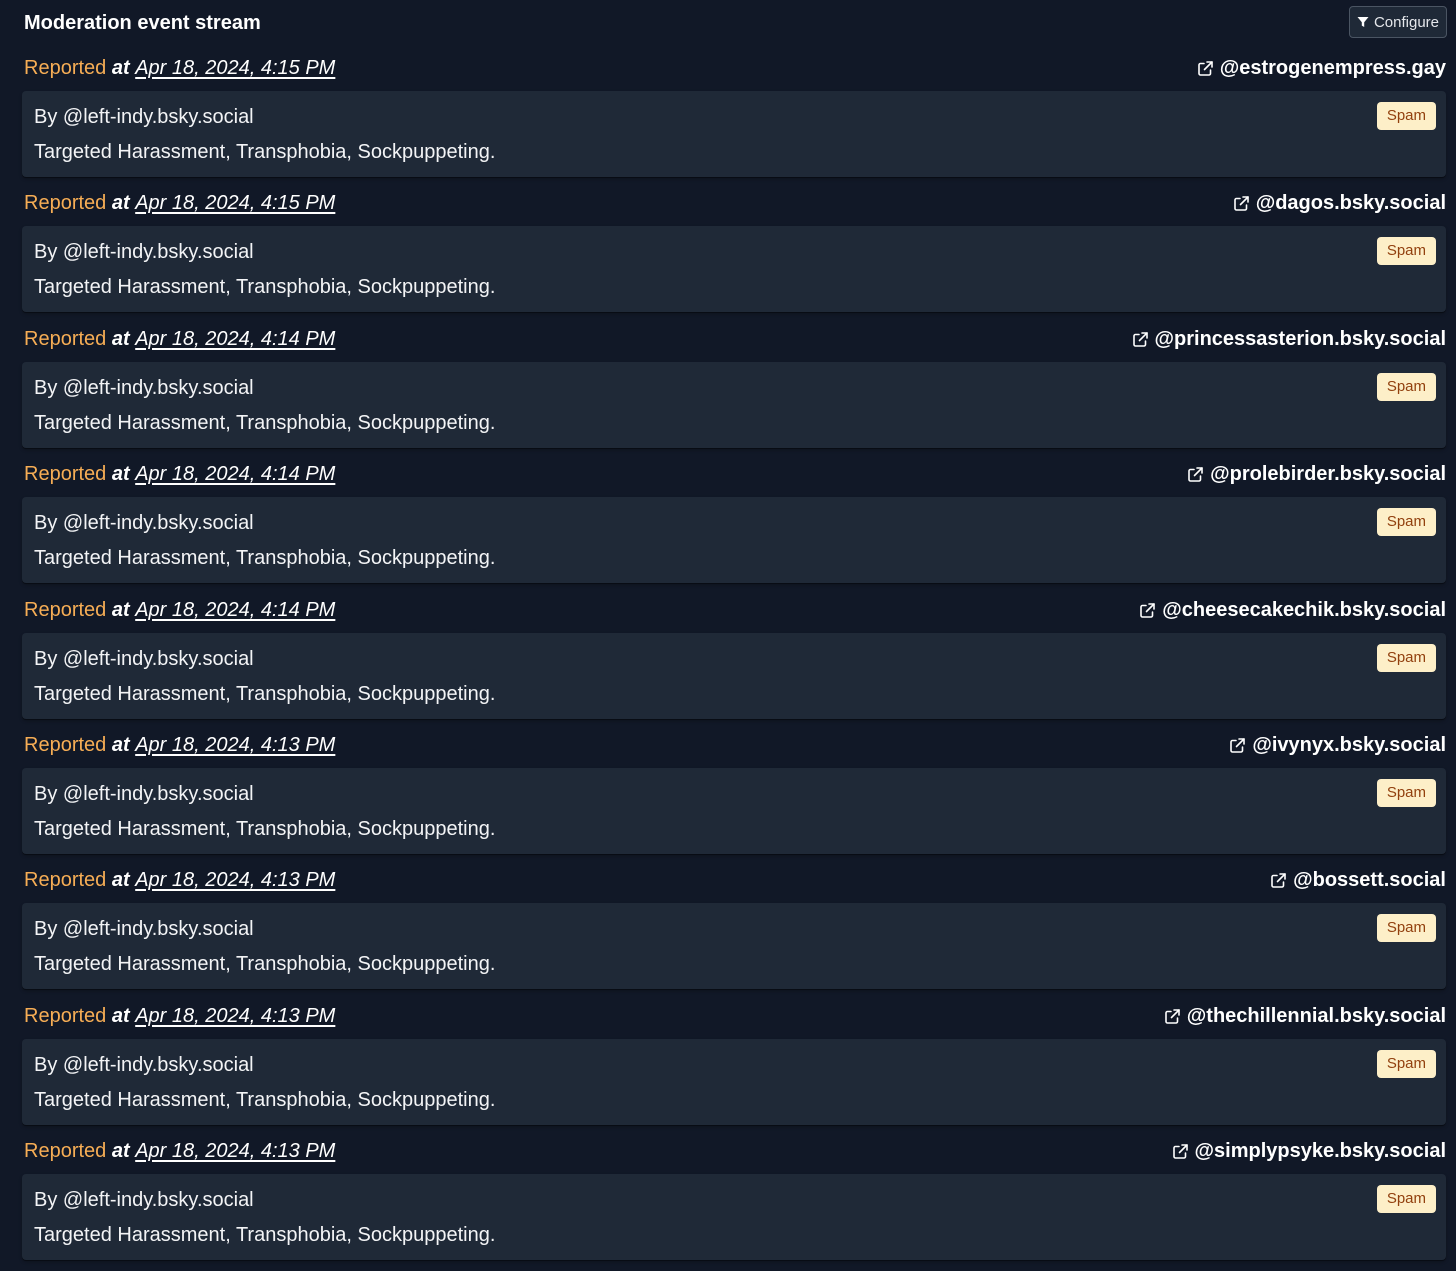 The image size is (1456, 1271). I want to click on subject-handle: @estrogenempress.gay, so click(1332, 68).